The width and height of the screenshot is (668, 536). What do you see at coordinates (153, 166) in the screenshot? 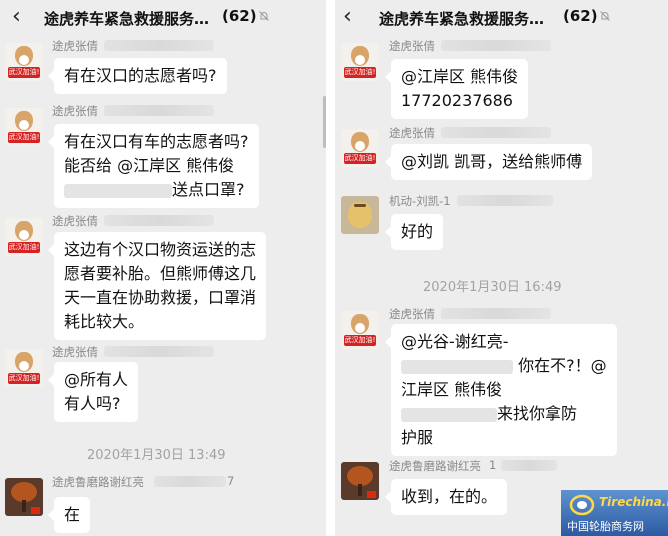
I see `message-bubble: 有在汉口有车的志愿者吗? 能否给 @江岸区 熊伟俊 送点口罩?` at bounding box center [153, 166].